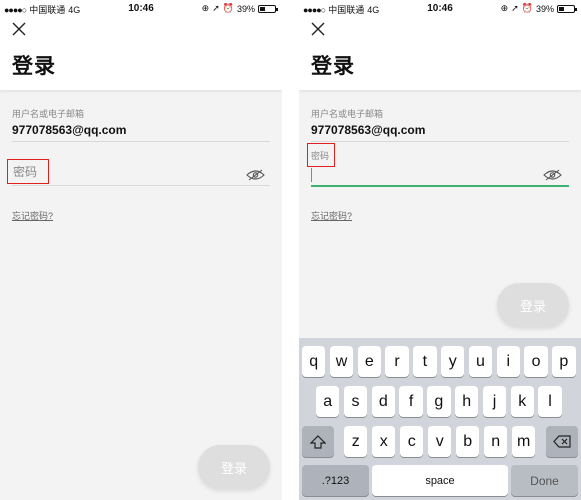  What do you see at coordinates (397, 361) in the screenshot?
I see `key-r: r` at bounding box center [397, 361].